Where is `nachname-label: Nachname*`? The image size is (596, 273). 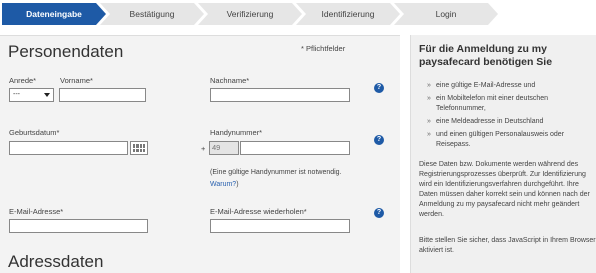 nachname-label: Nachname* is located at coordinates (230, 80).